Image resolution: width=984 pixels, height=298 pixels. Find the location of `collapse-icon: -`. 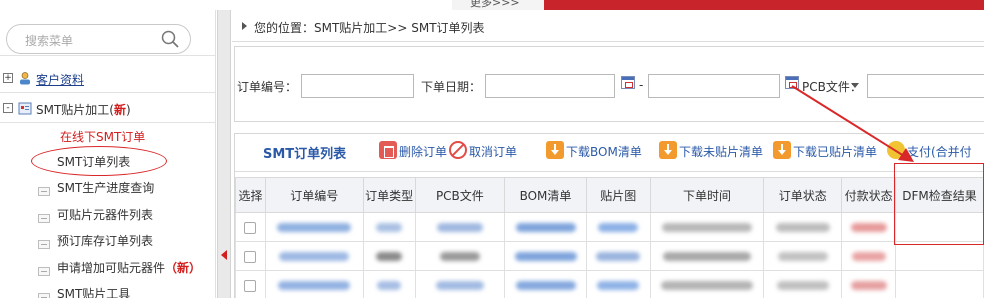

collapse-icon: - is located at coordinates (8, 108).